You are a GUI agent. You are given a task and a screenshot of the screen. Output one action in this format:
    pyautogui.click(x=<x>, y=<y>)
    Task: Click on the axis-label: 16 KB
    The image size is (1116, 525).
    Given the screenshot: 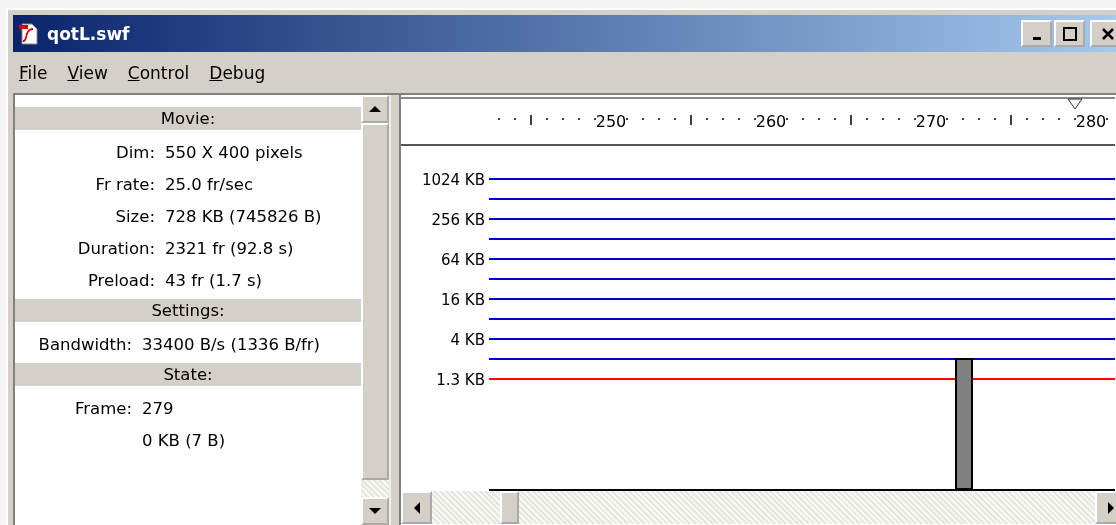 What is the action you would take?
    pyautogui.click(x=463, y=300)
    